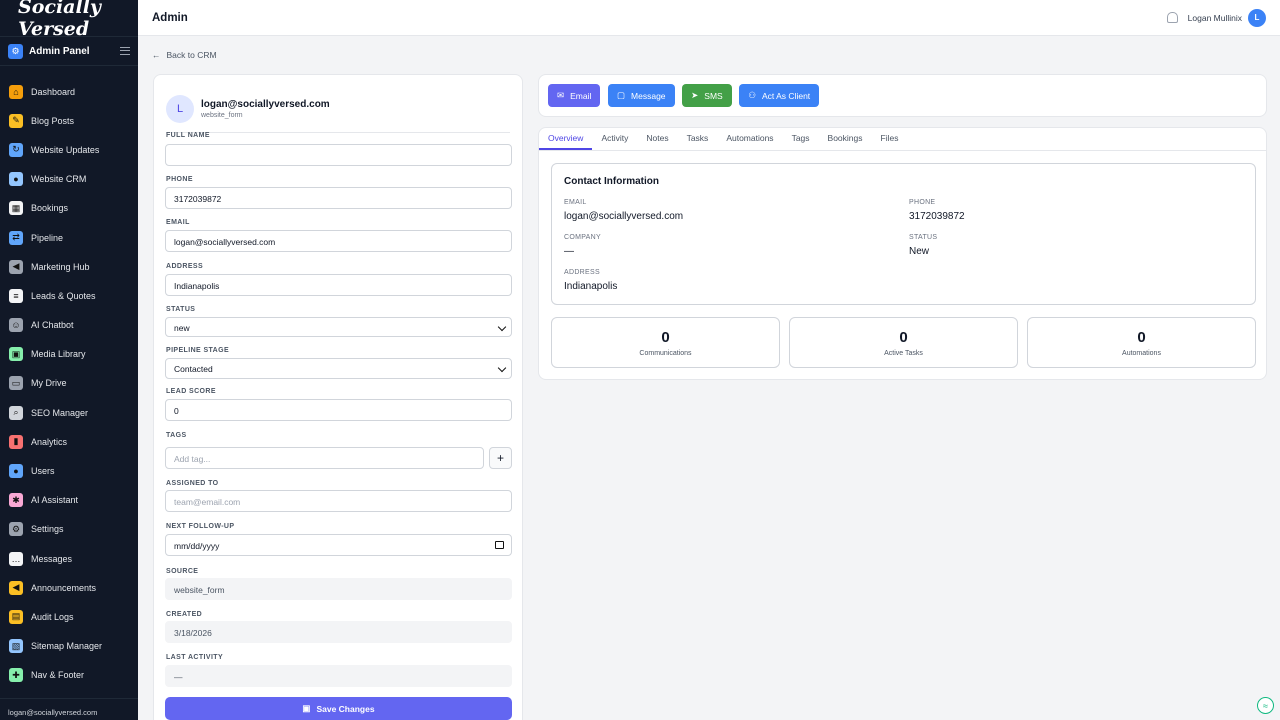  Describe the element at coordinates (65, 149) in the screenshot. I see `sidebar-item-label: Website Updates` at that location.